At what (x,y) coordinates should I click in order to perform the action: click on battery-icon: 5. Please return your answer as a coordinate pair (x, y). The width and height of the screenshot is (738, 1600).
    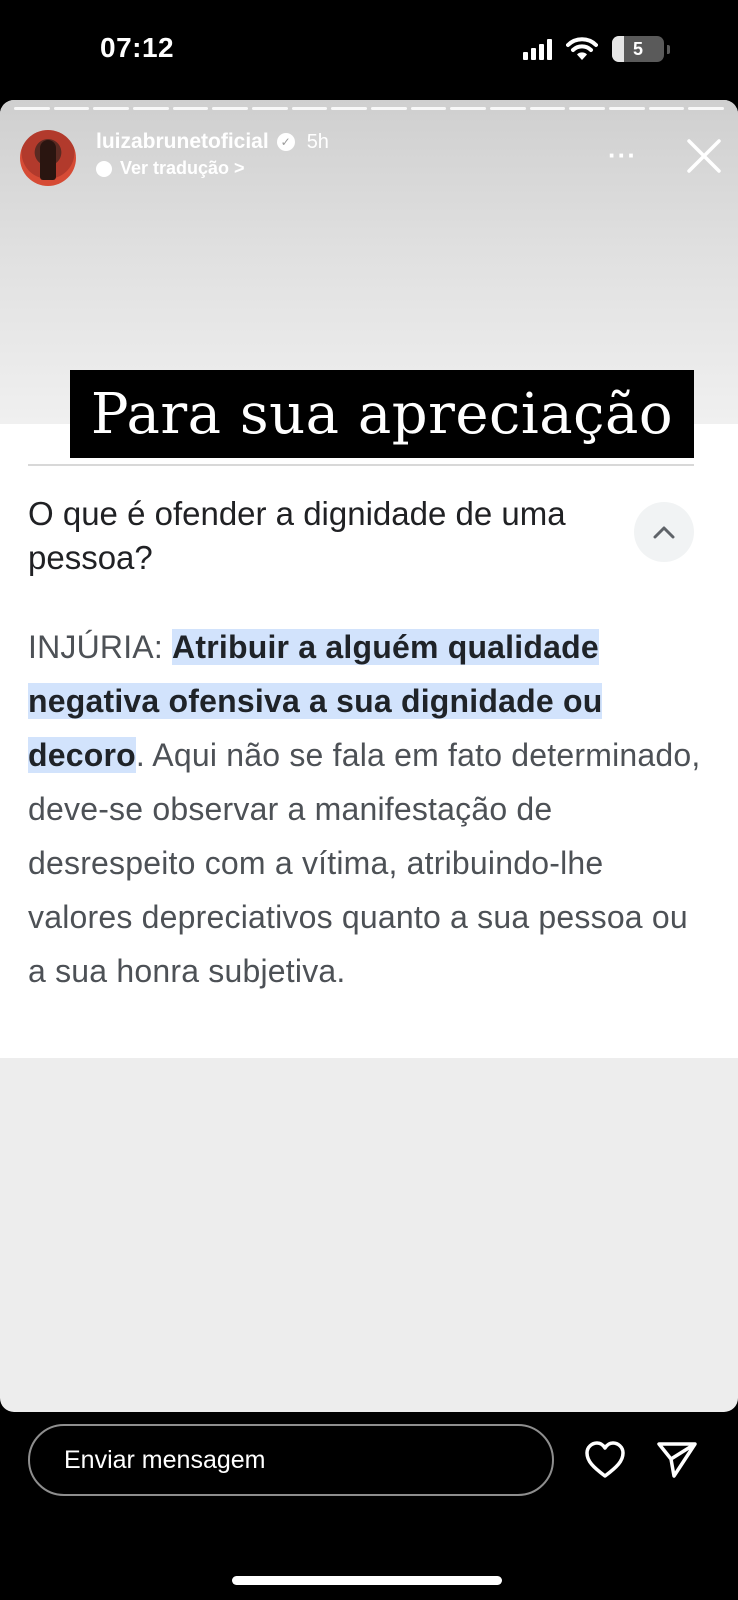
    Looking at the image, I should click on (638, 49).